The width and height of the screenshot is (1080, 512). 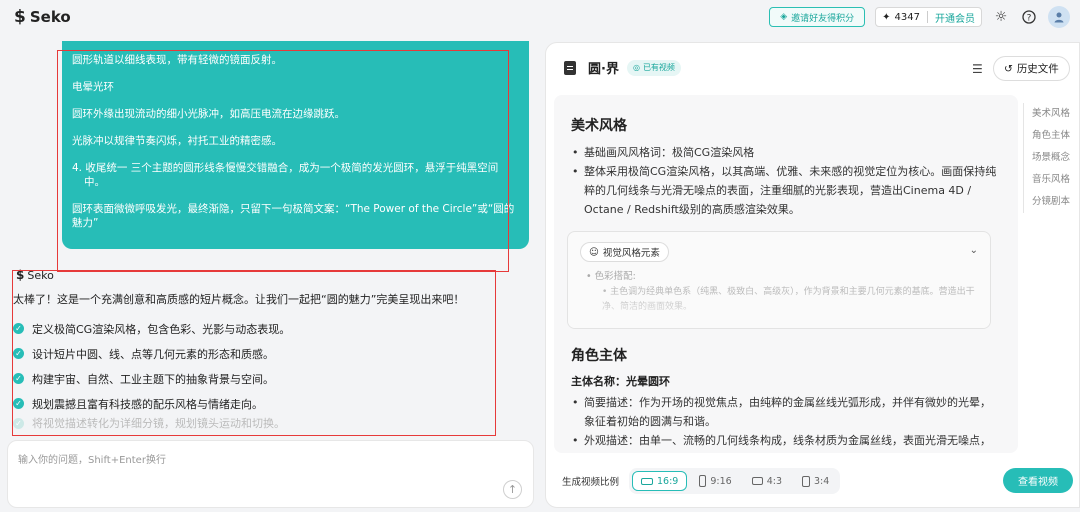 I want to click on toc-item: 场景概念, so click(x=1051, y=158).